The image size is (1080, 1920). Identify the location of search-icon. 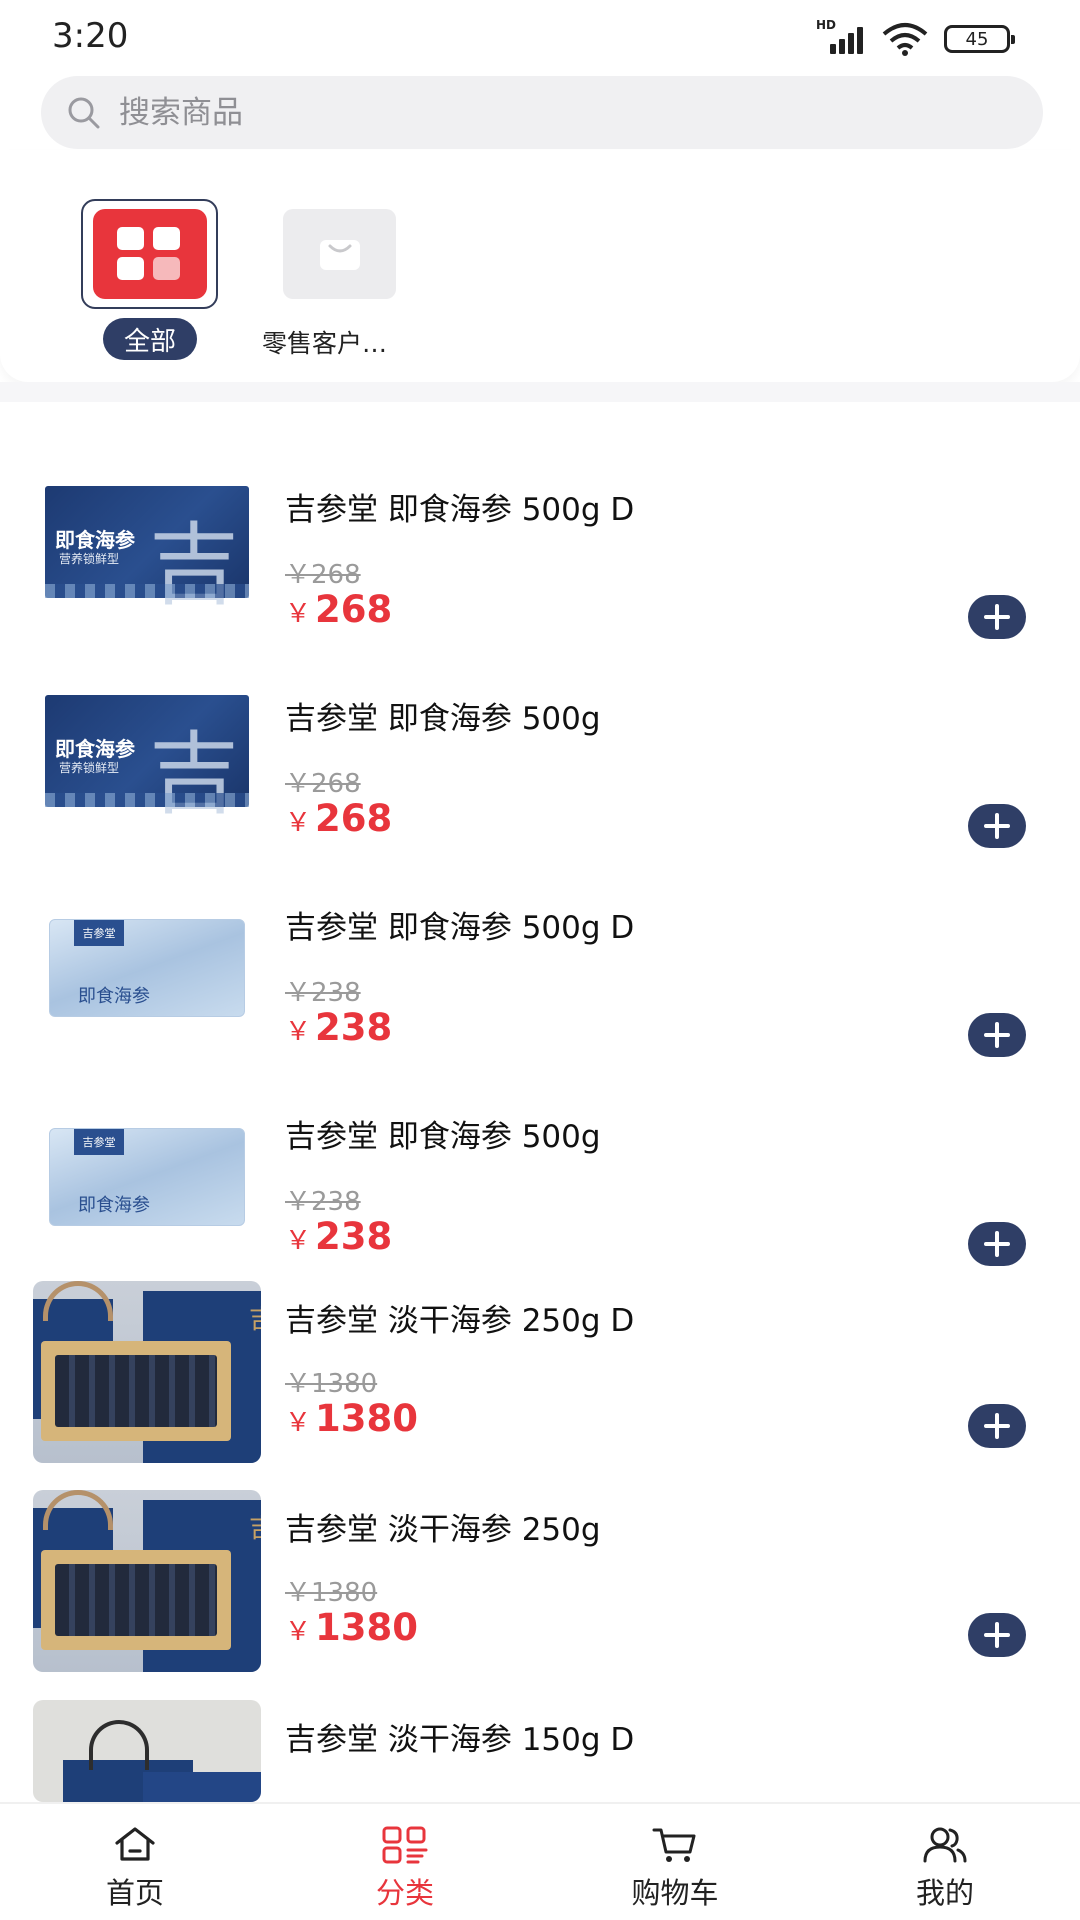
(84, 112).